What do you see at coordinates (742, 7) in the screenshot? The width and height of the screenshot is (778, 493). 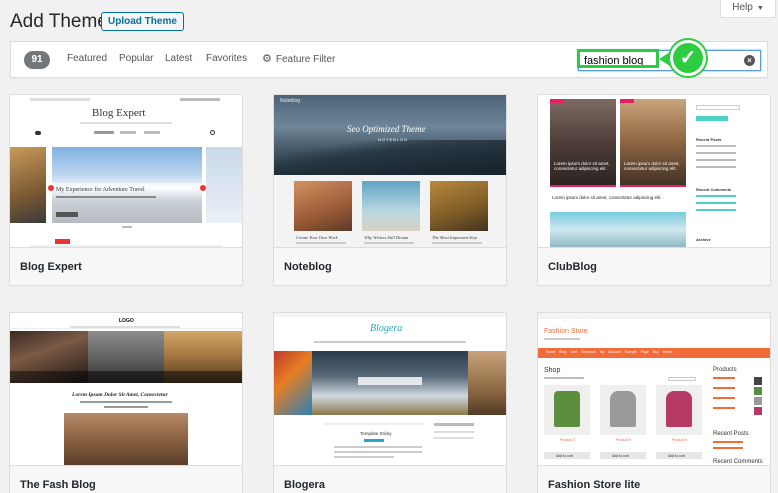 I see `help-label: Help` at bounding box center [742, 7].